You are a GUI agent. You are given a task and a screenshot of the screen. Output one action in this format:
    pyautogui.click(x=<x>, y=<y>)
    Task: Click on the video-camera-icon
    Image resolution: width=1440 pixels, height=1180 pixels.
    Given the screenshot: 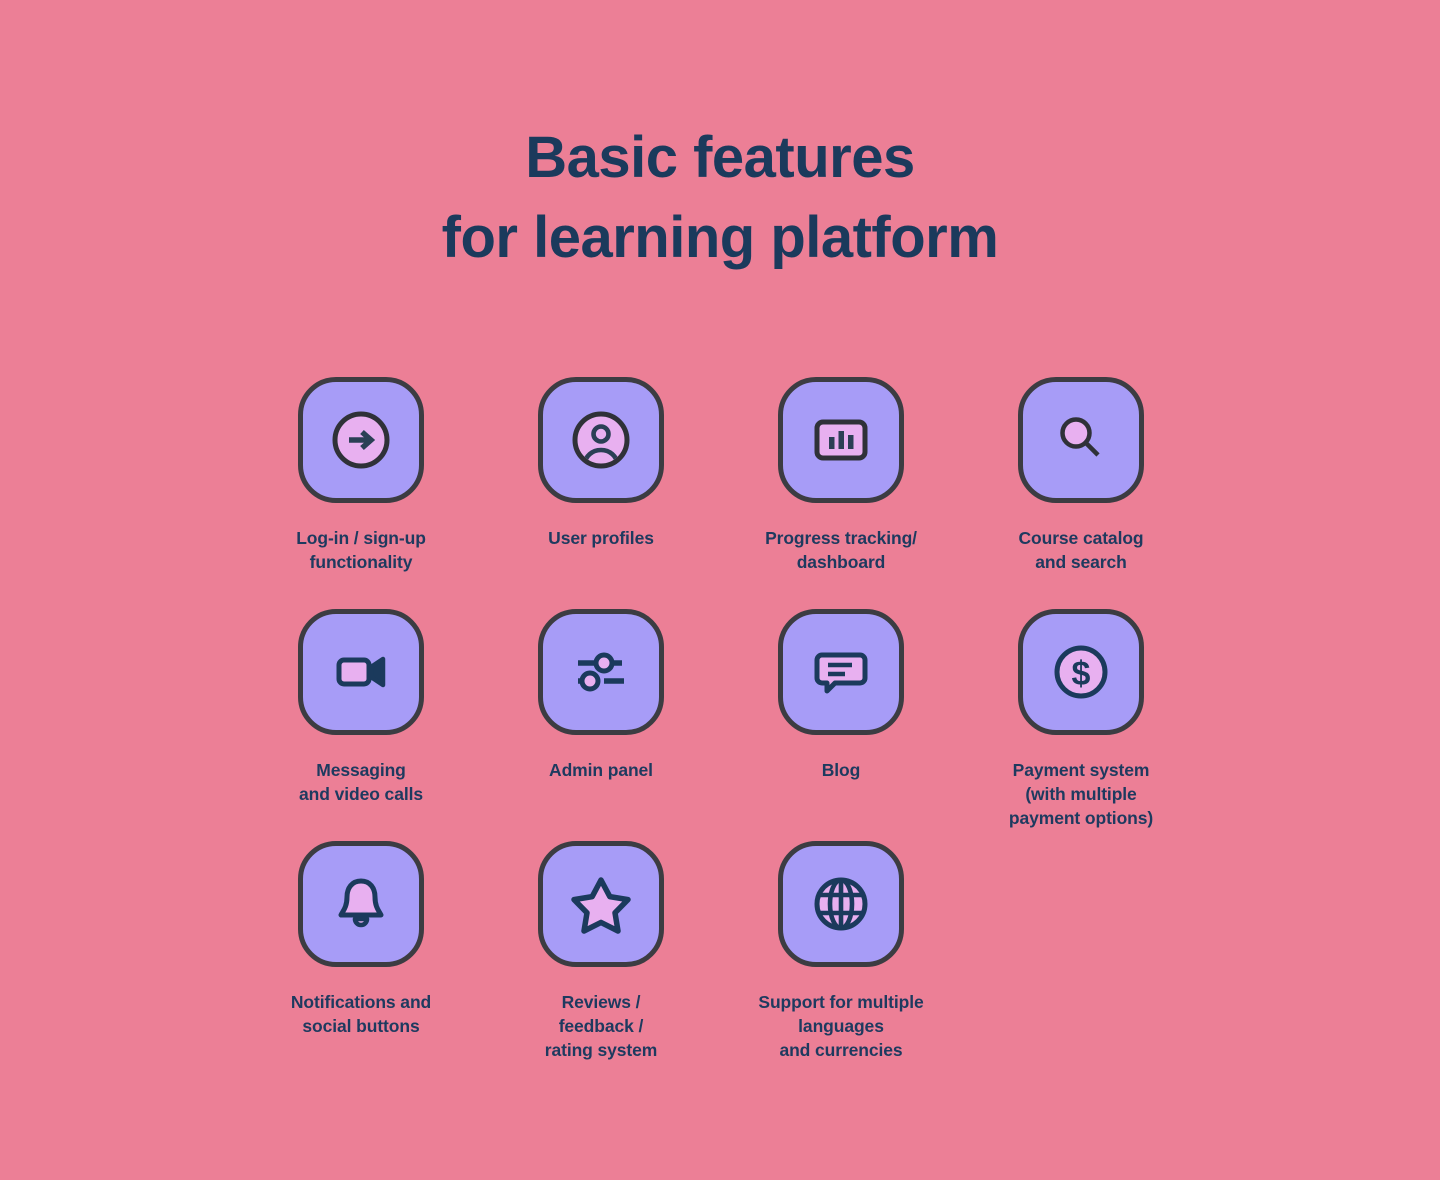 What is the action you would take?
    pyautogui.click(x=361, y=672)
    